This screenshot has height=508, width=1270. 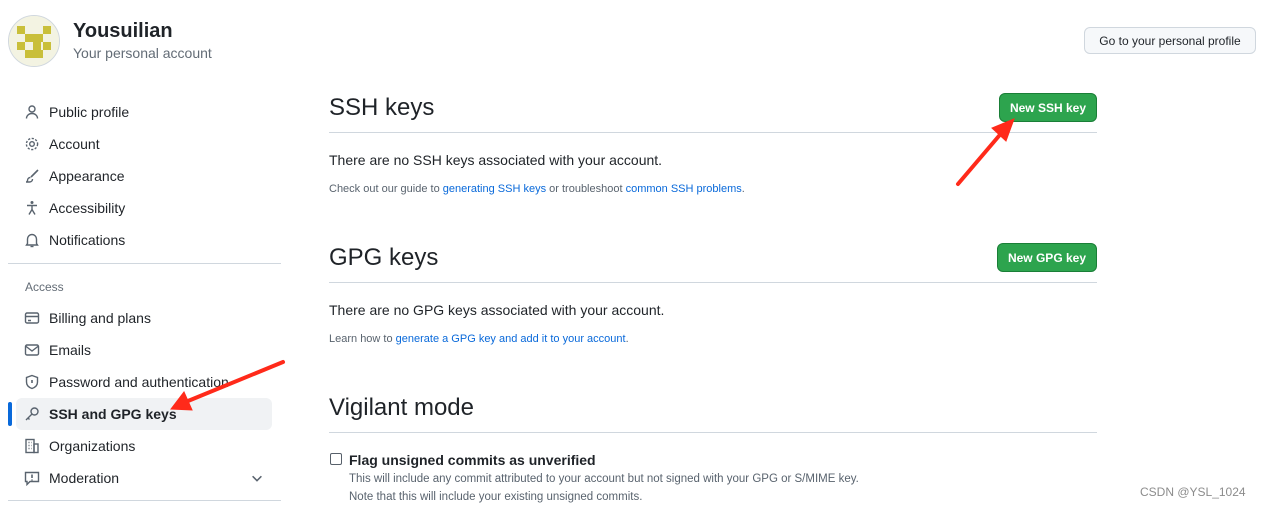 What do you see at coordinates (227, 385) in the screenshot?
I see `arrow-to-ssh-gpg-keys` at bounding box center [227, 385].